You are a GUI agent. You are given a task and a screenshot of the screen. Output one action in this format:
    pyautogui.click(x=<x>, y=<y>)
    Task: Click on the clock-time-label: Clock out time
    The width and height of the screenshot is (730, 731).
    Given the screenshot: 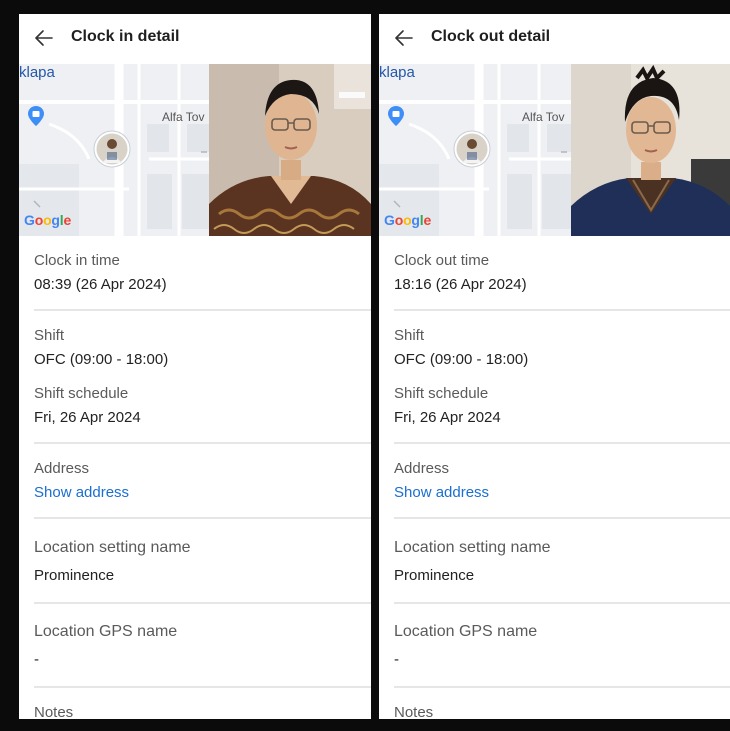 What is the action you would take?
    pyautogui.click(x=442, y=260)
    